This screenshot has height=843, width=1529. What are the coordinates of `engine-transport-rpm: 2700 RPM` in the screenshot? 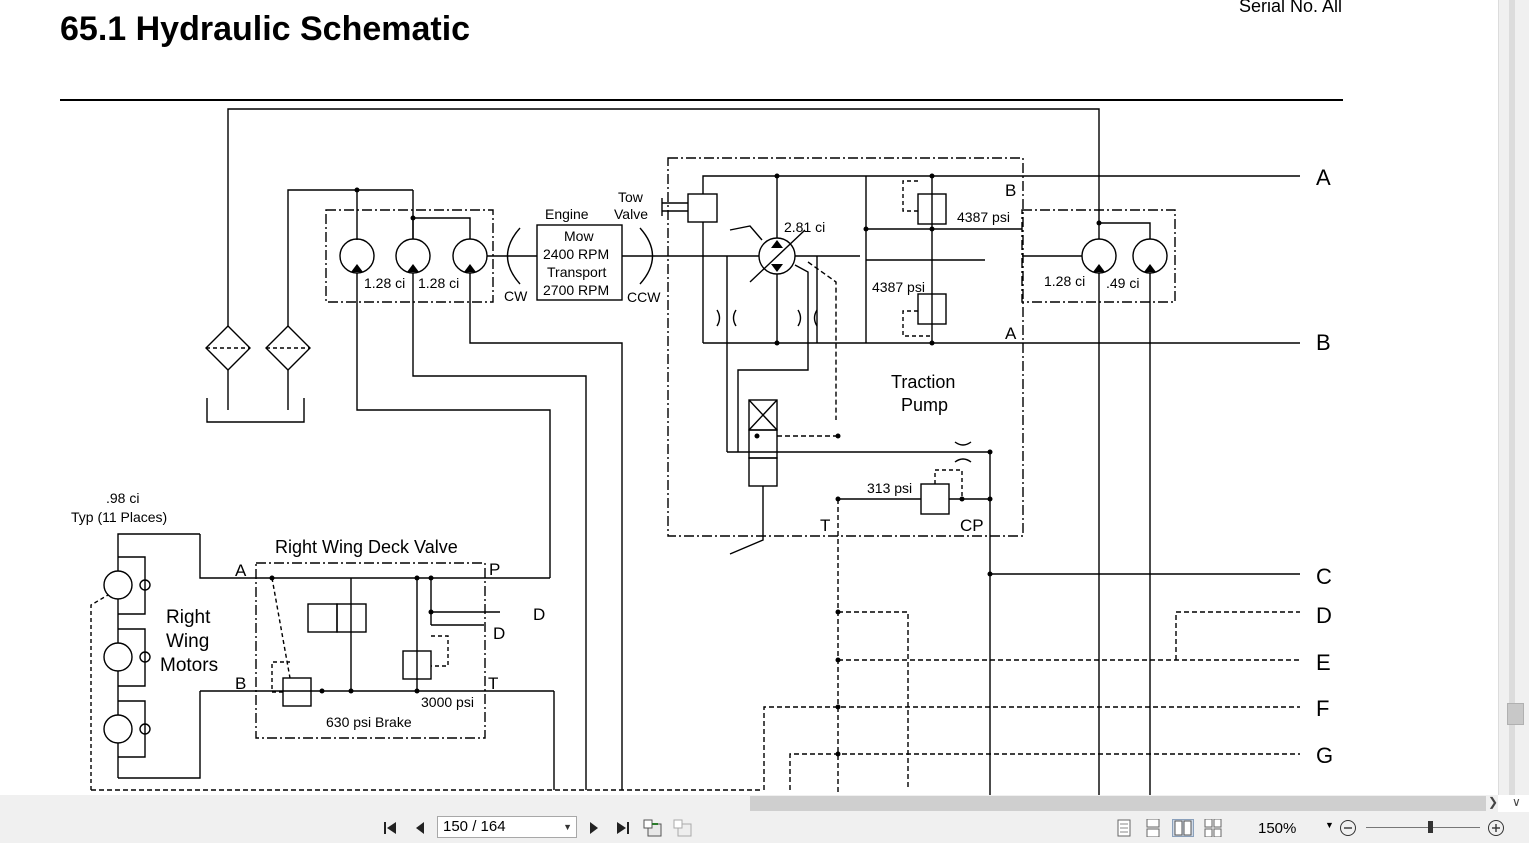 It's located at (576, 290).